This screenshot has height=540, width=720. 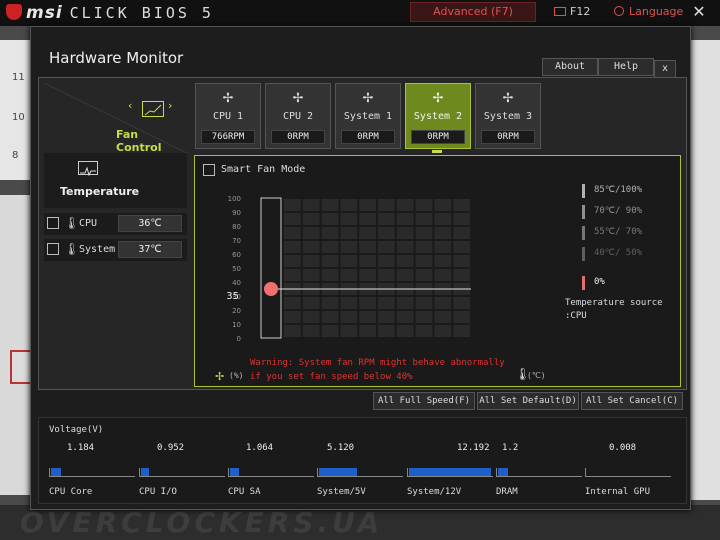 What do you see at coordinates (236, 269) in the screenshot?
I see `y-tick-label: 50` at bounding box center [236, 269].